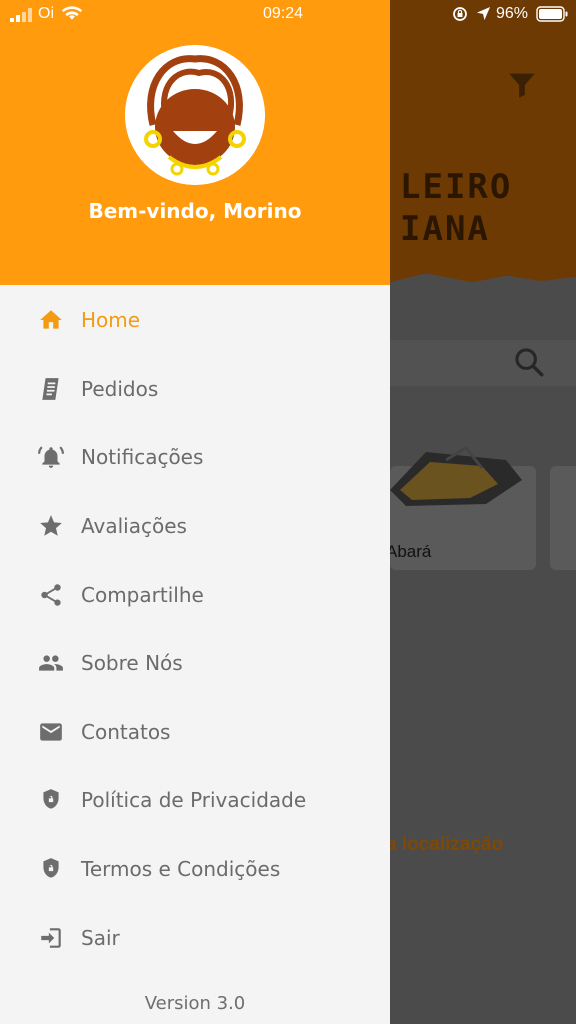  I want to click on menu-item-label: Notificações, so click(142, 457).